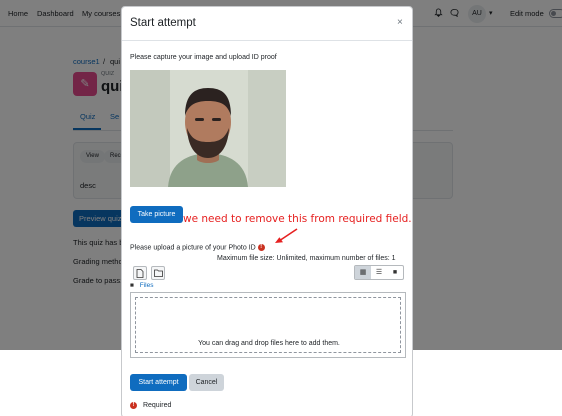 This screenshot has height=416, width=562. Describe the element at coordinates (400, 22) in the screenshot. I see `close-icon: ×` at that location.